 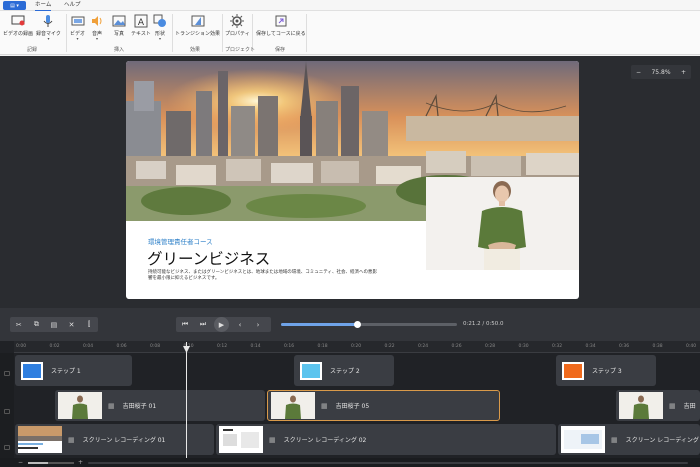 I want to click on edit-tools: ✂ ⧉ ▤ ✕ ⫿, so click(x=54, y=324).